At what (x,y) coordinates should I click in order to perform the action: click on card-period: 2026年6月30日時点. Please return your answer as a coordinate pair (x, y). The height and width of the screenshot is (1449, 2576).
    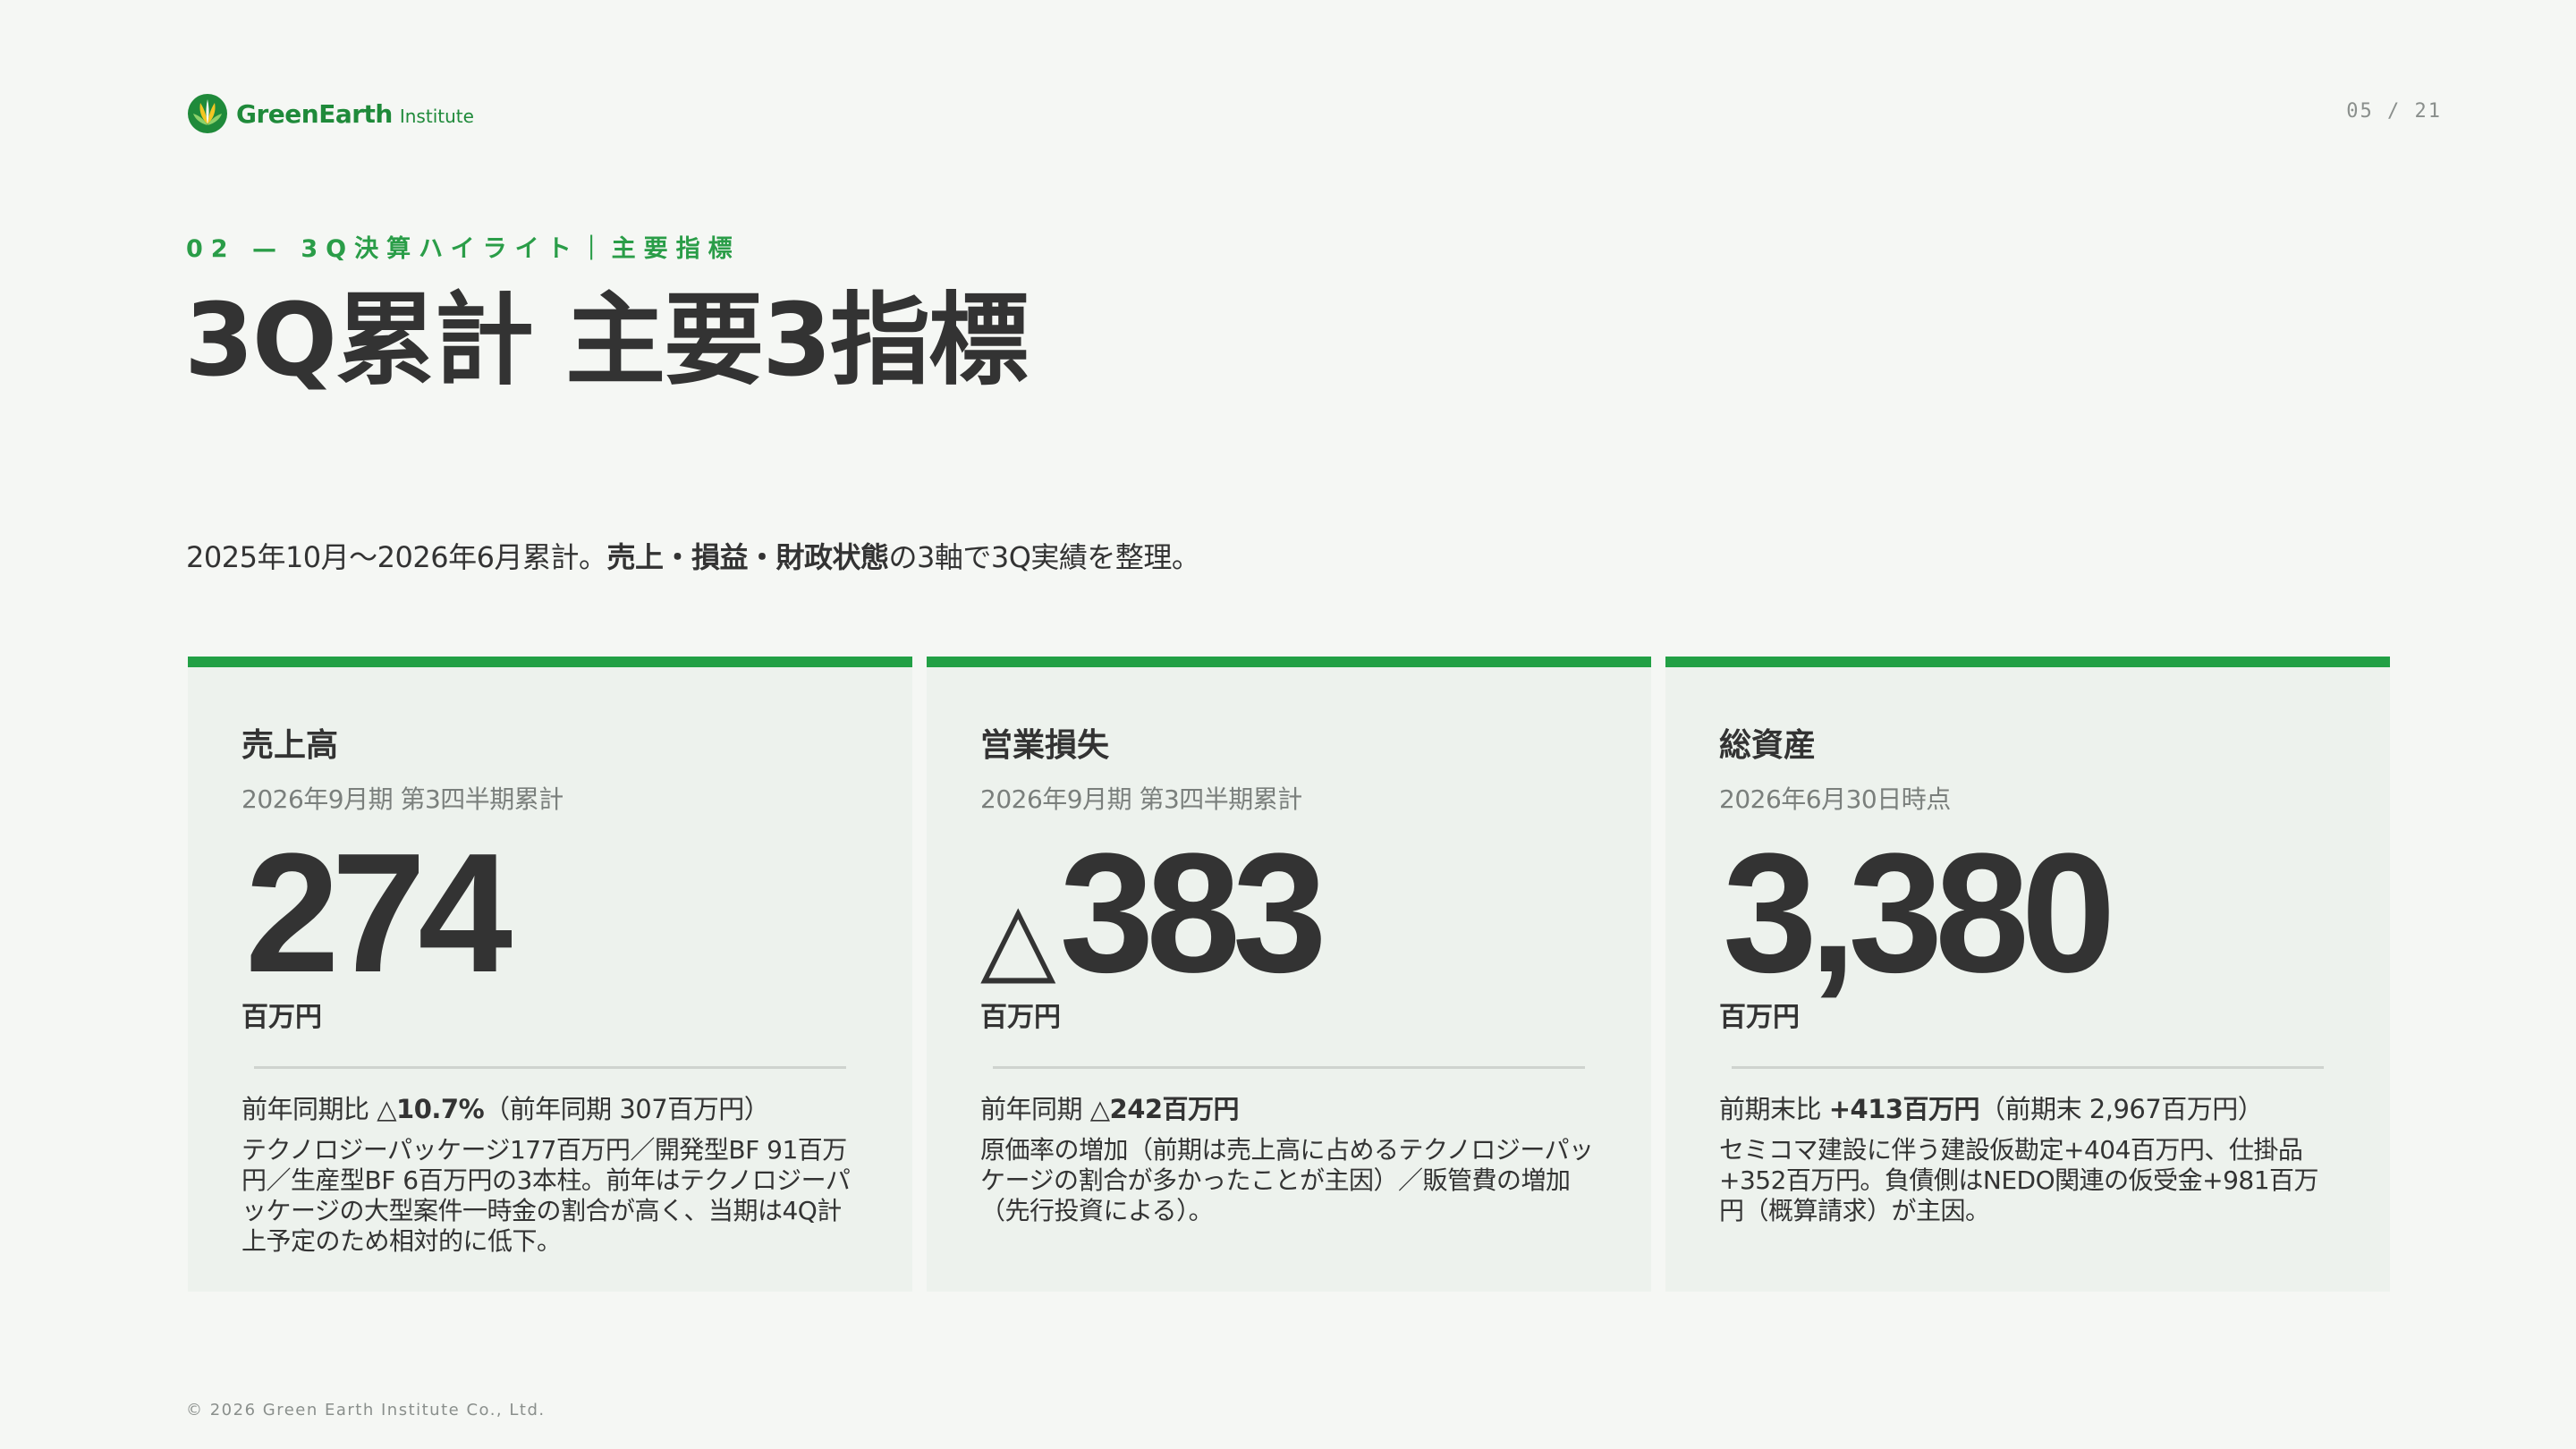
    Looking at the image, I should click on (1835, 799).